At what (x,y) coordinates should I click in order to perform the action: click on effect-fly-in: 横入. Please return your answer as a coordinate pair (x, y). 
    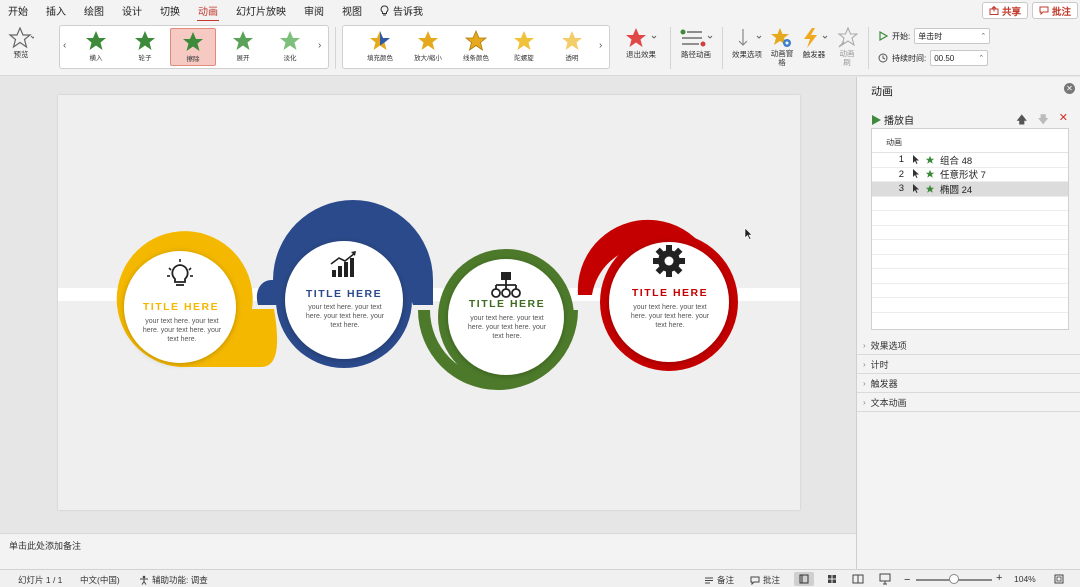
    Looking at the image, I should click on (96, 47).